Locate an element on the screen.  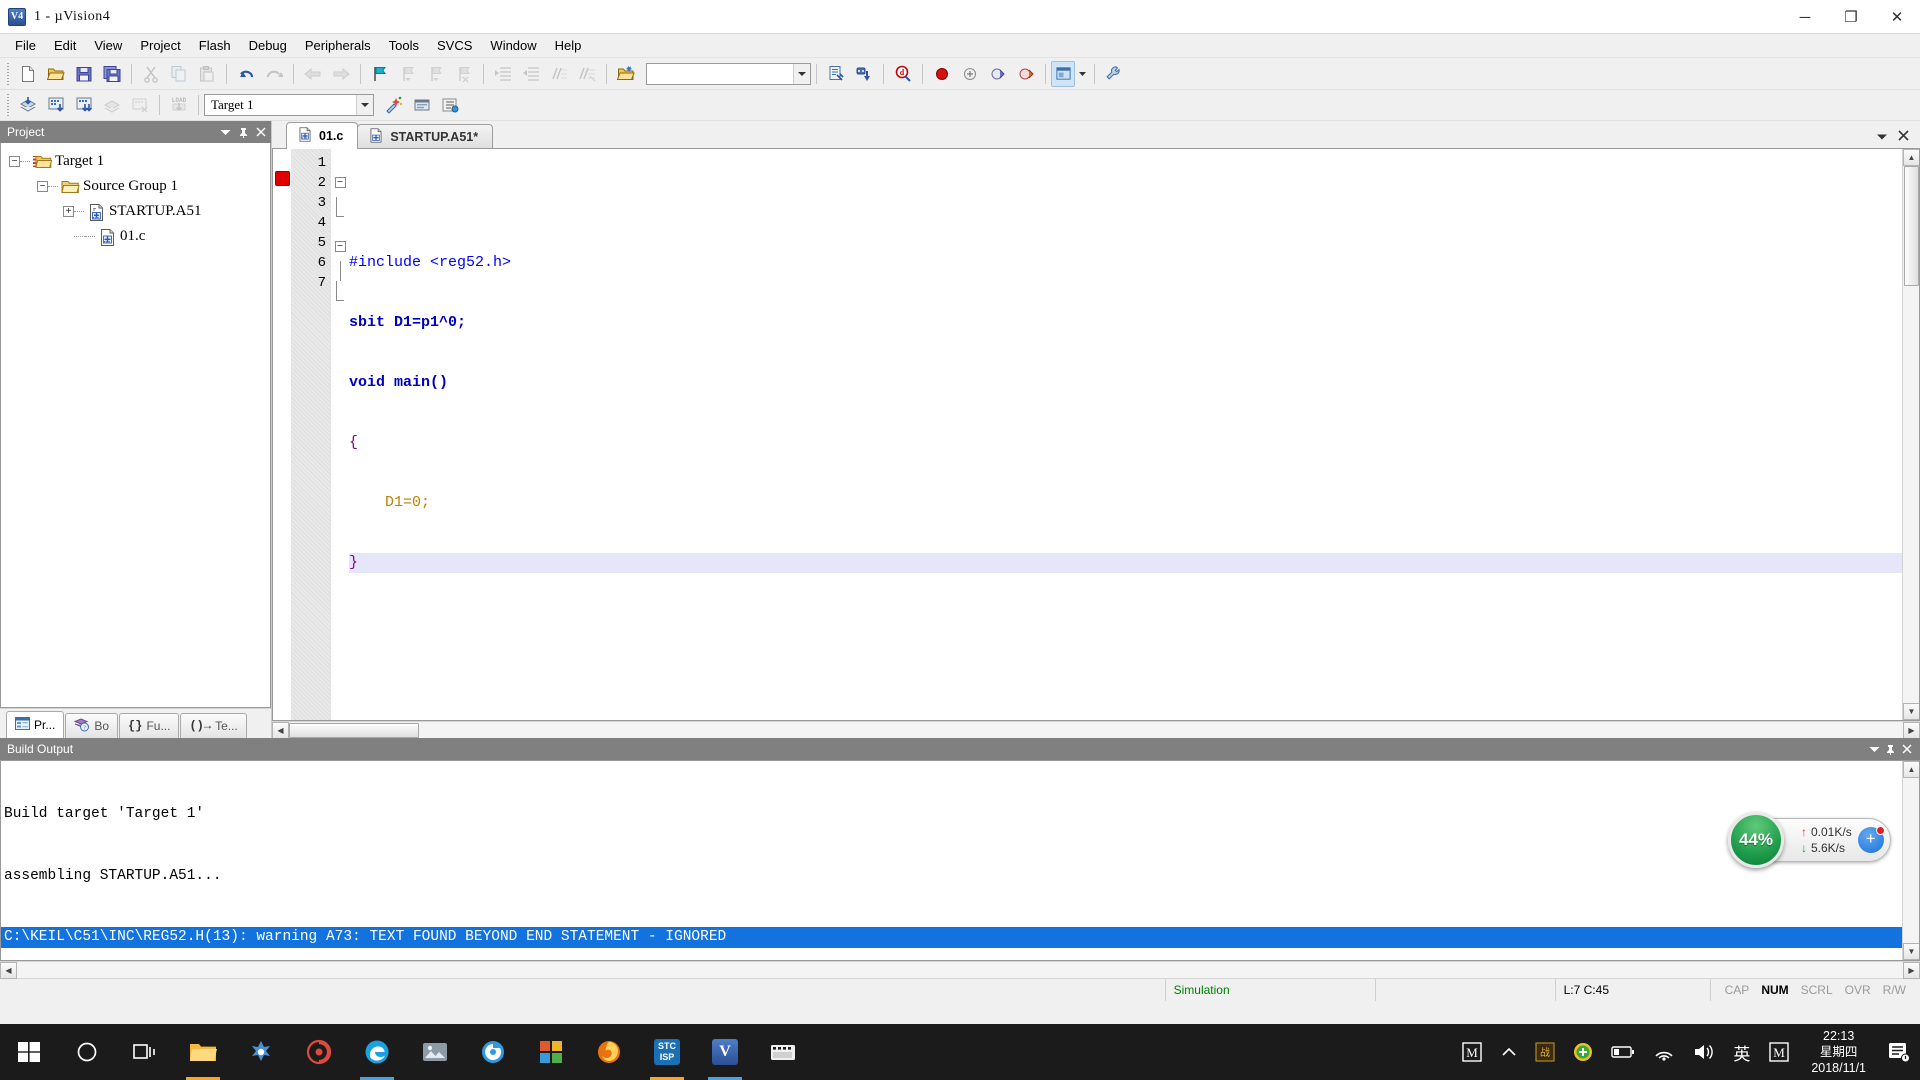
download-load-icon: LOAD is located at coordinates (179, 105).